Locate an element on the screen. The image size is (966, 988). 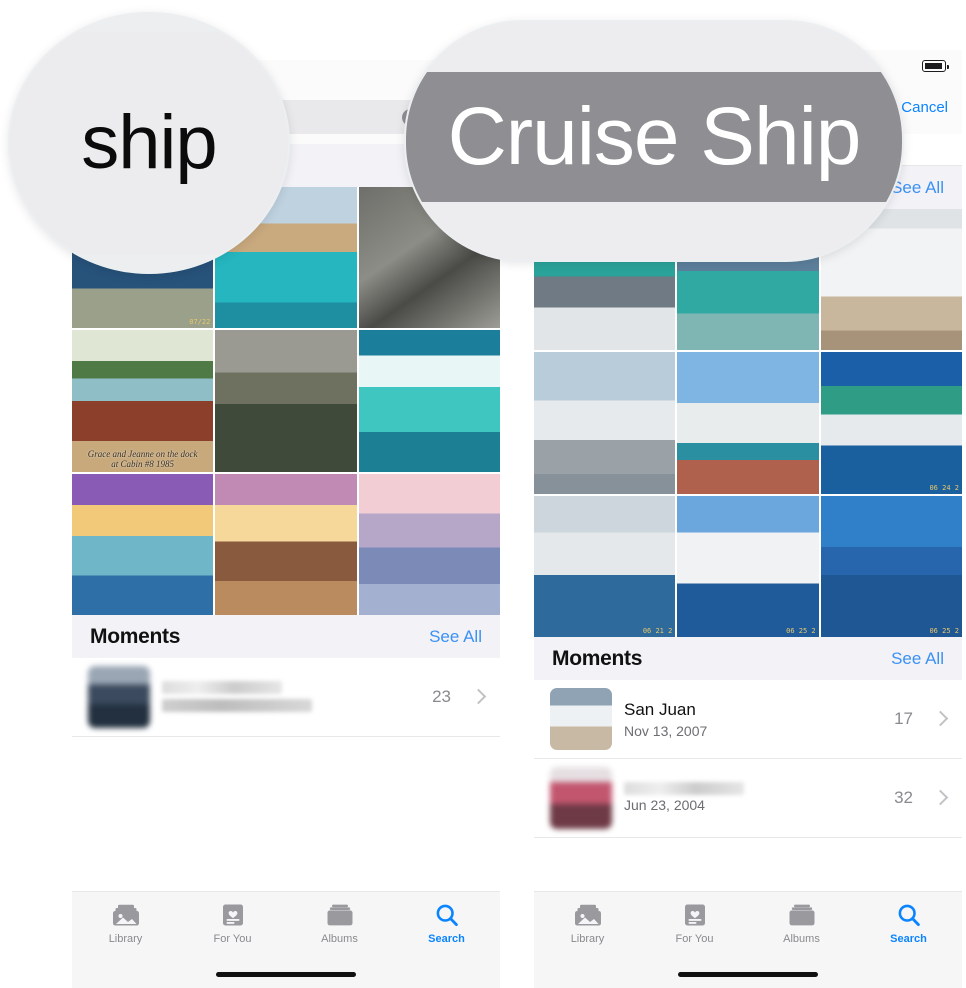
moment-date: Jun 23, 2004 is located at coordinates (664, 805).